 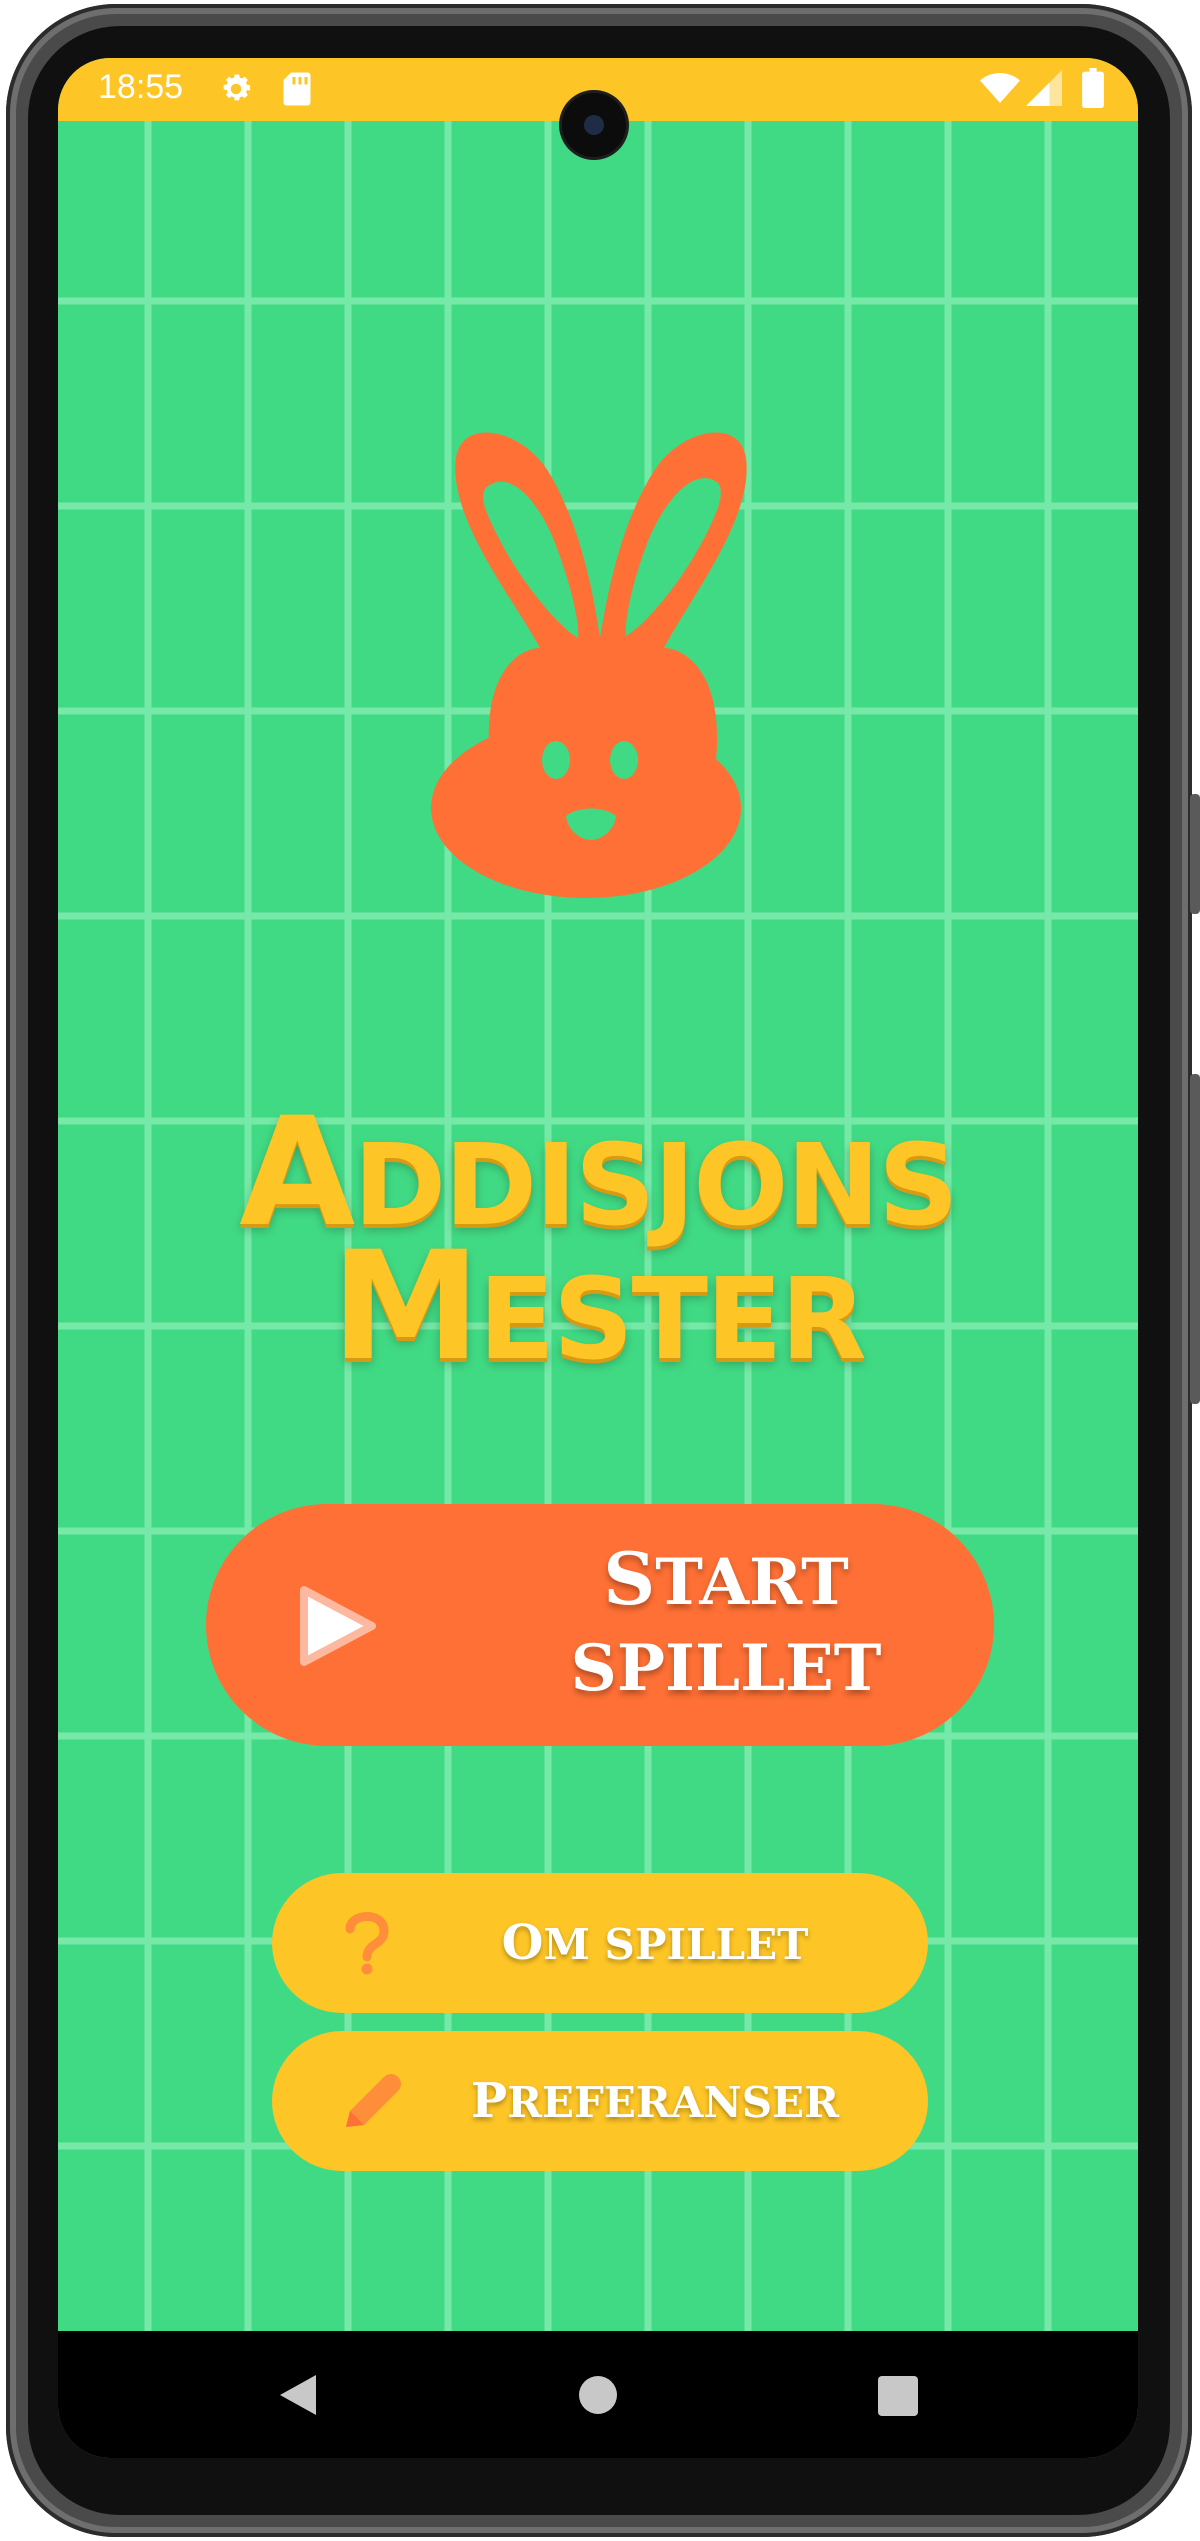 What do you see at coordinates (1195, 1239) in the screenshot?
I see `volume-button` at bounding box center [1195, 1239].